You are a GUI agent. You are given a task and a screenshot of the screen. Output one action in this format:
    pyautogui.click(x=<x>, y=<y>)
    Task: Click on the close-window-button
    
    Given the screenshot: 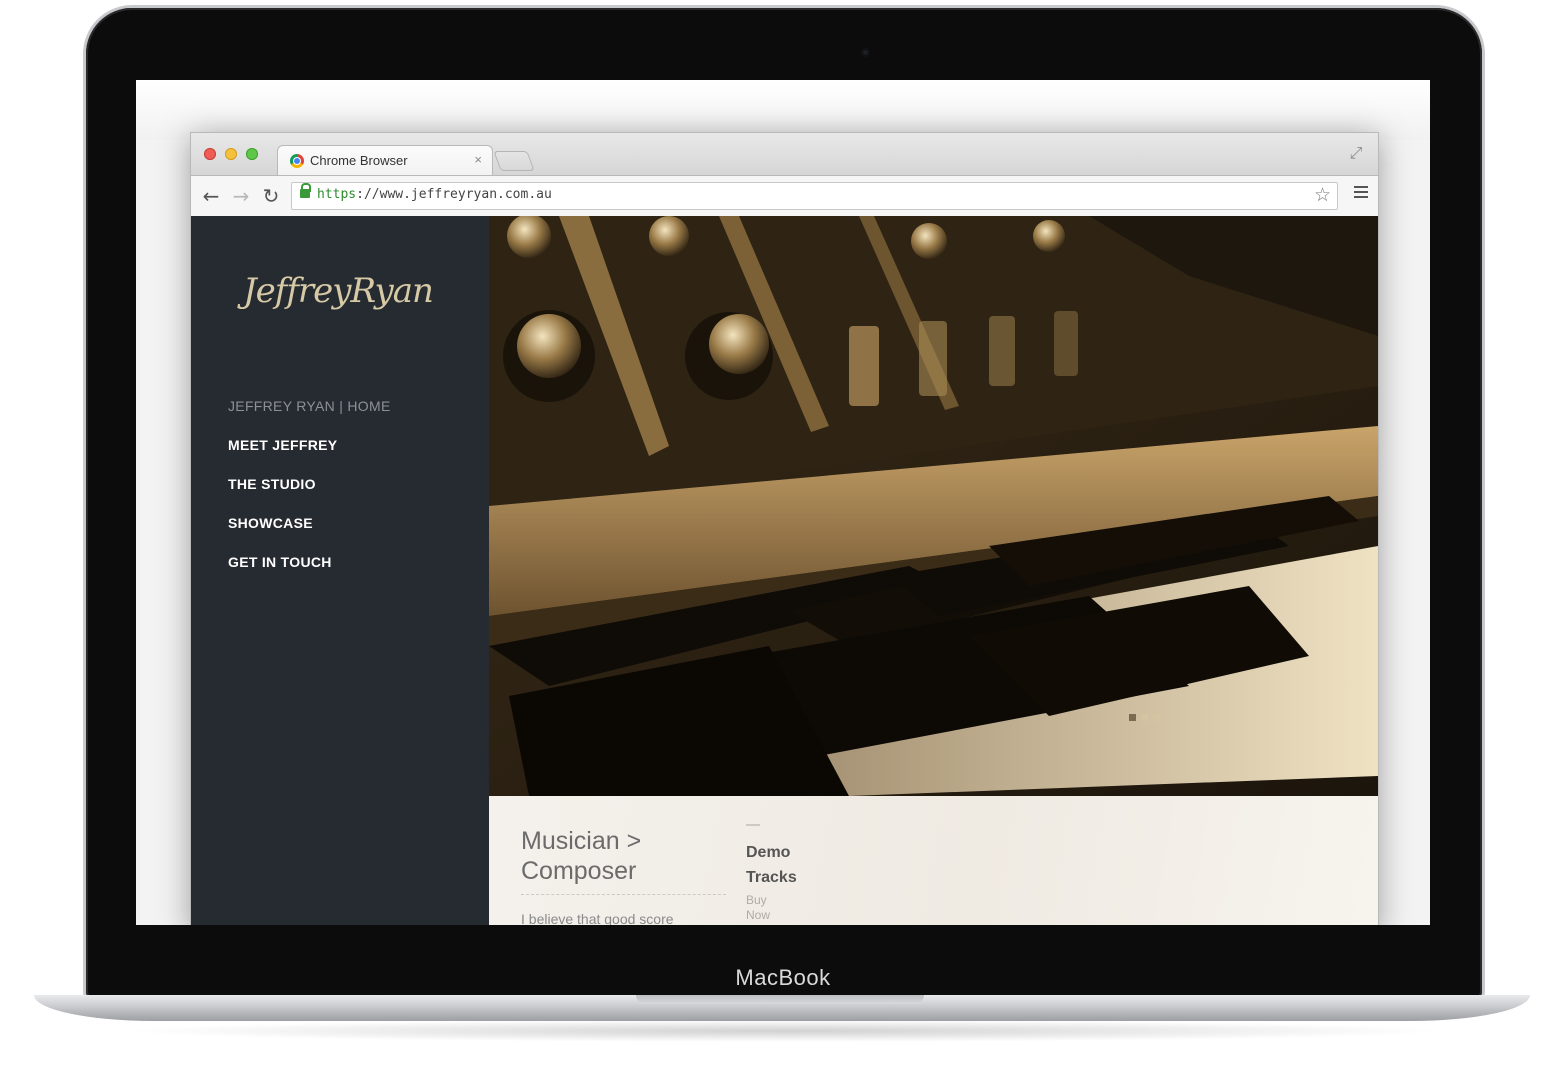 What is the action you would take?
    pyautogui.click(x=210, y=154)
    